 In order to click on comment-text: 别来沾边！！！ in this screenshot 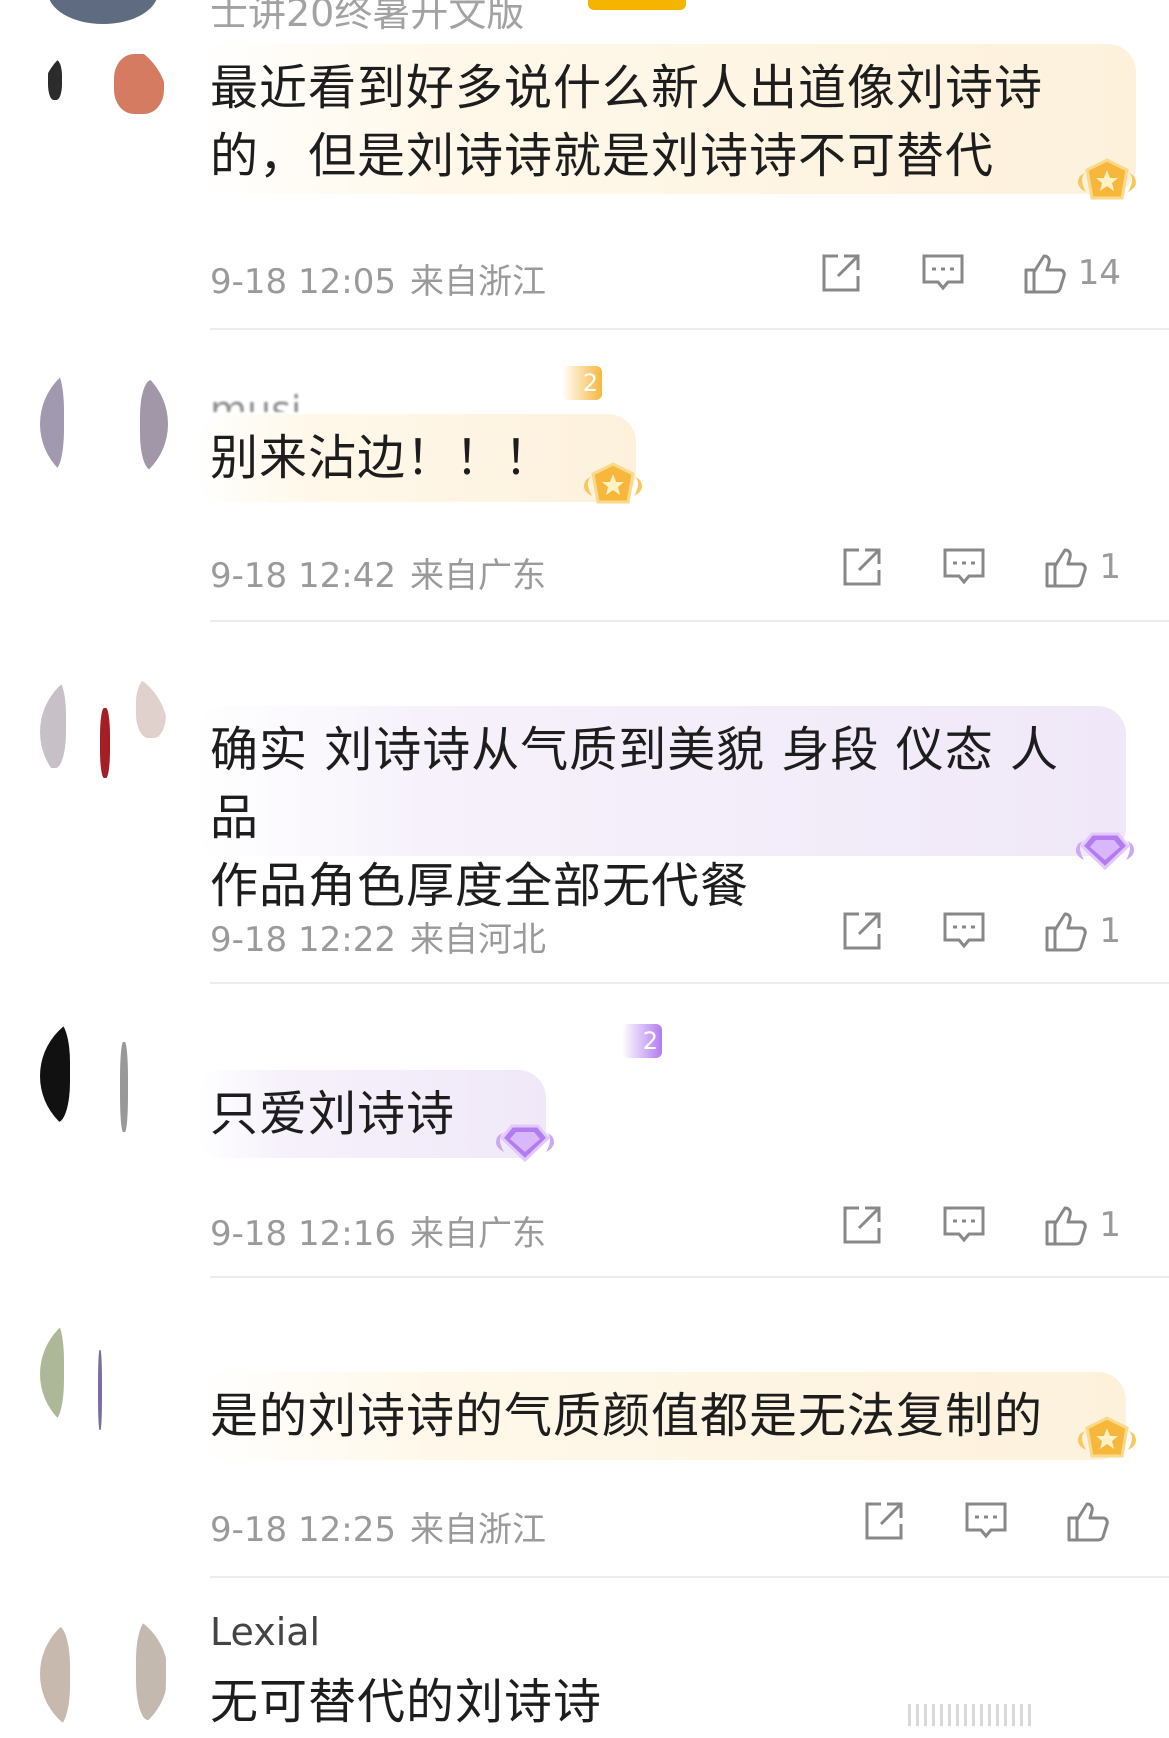, I will do `click(382, 458)`.